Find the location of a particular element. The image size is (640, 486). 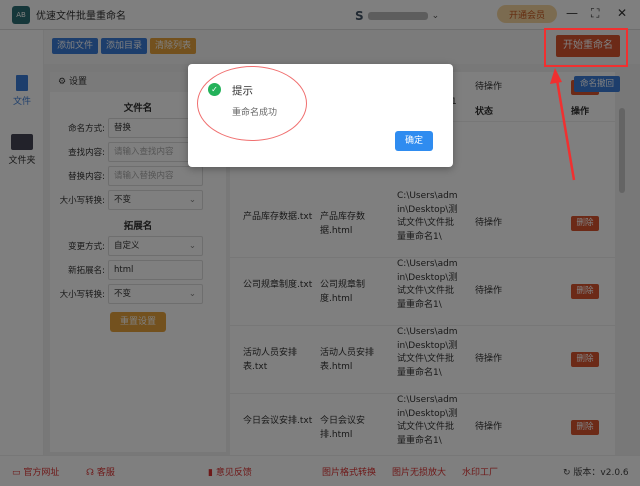

annotation-arrow is located at coordinates (563, 124).